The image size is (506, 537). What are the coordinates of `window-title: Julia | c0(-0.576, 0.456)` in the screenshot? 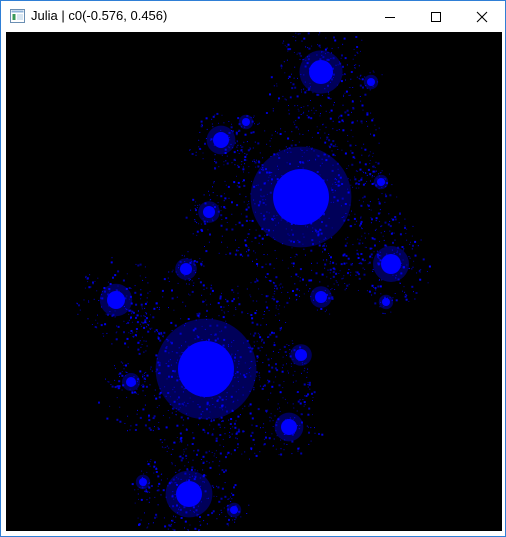 It's located at (99, 15).